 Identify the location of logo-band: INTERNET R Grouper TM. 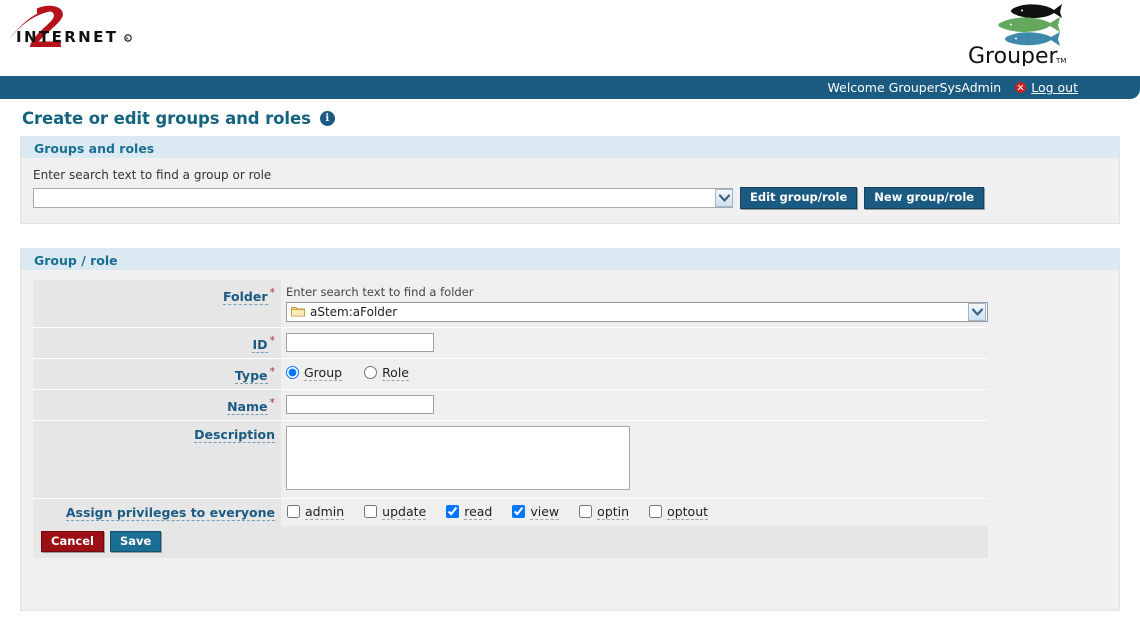
(570, 38).